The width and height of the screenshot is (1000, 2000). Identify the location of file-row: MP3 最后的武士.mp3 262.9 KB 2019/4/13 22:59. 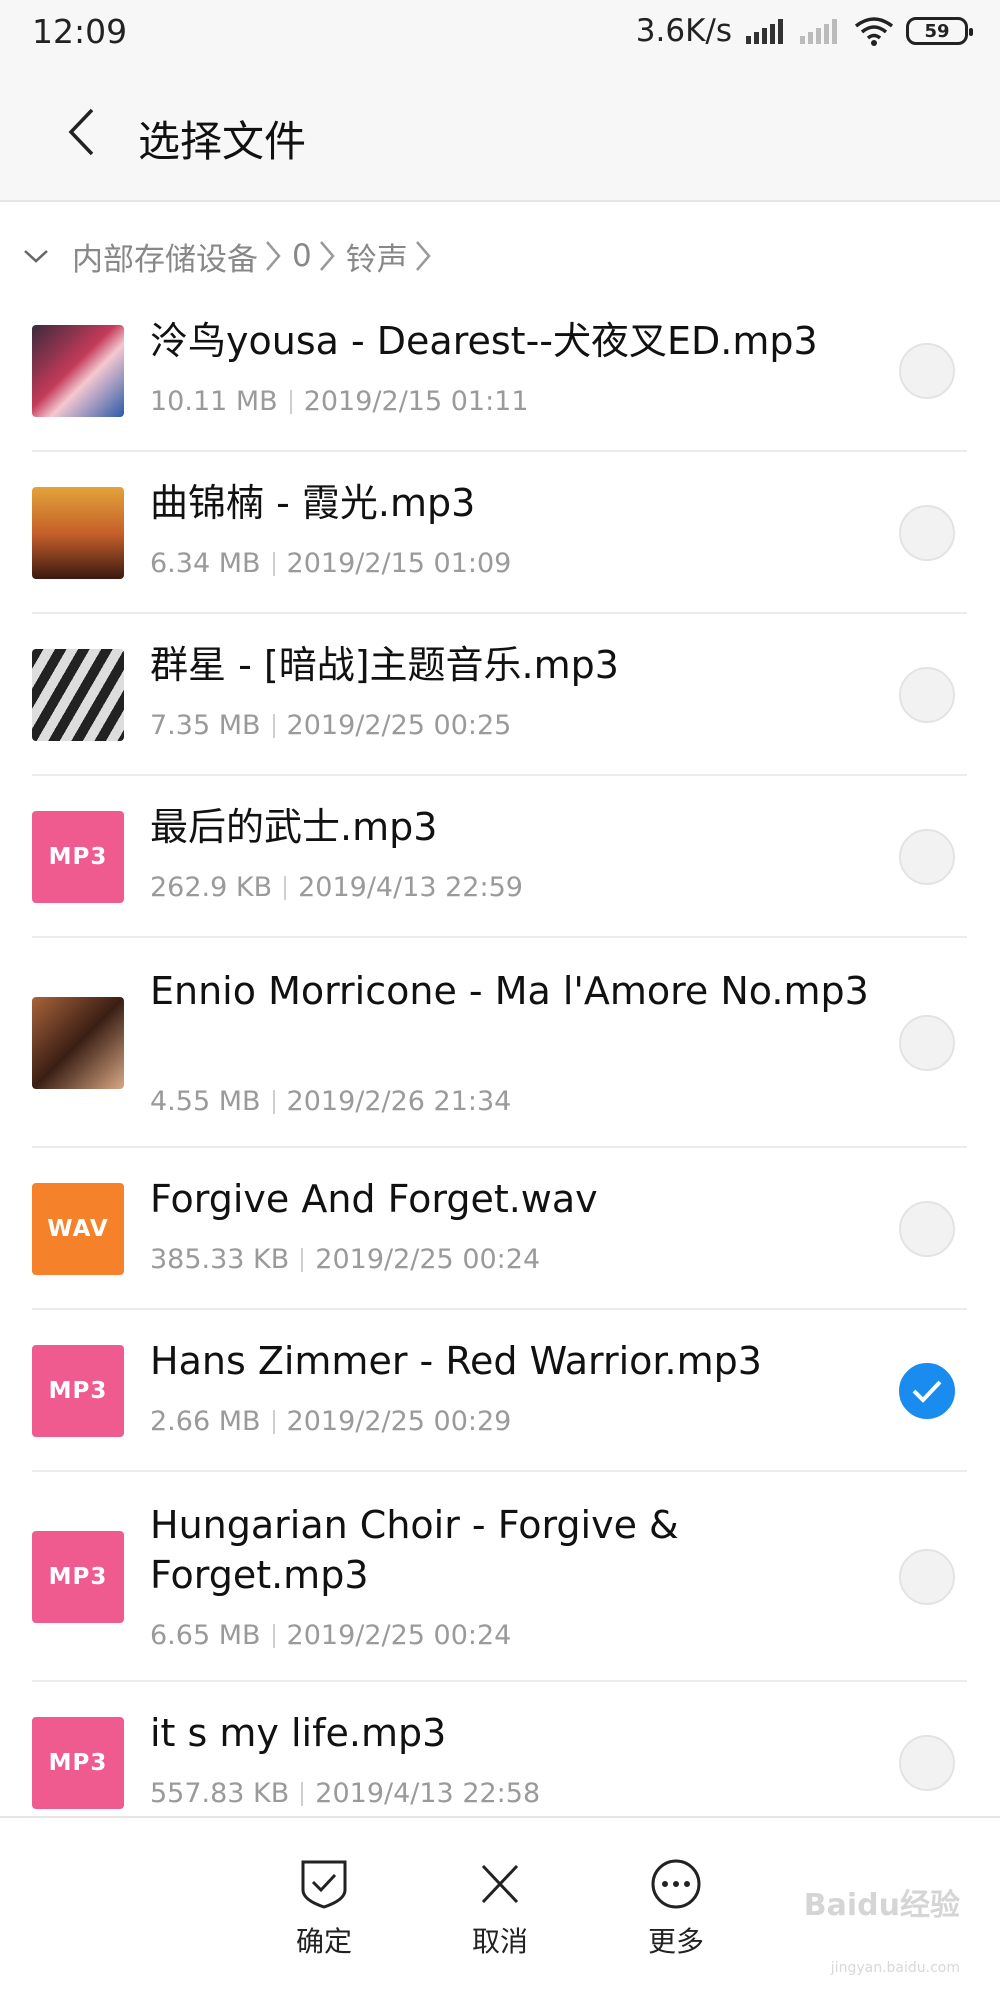
(499, 857).